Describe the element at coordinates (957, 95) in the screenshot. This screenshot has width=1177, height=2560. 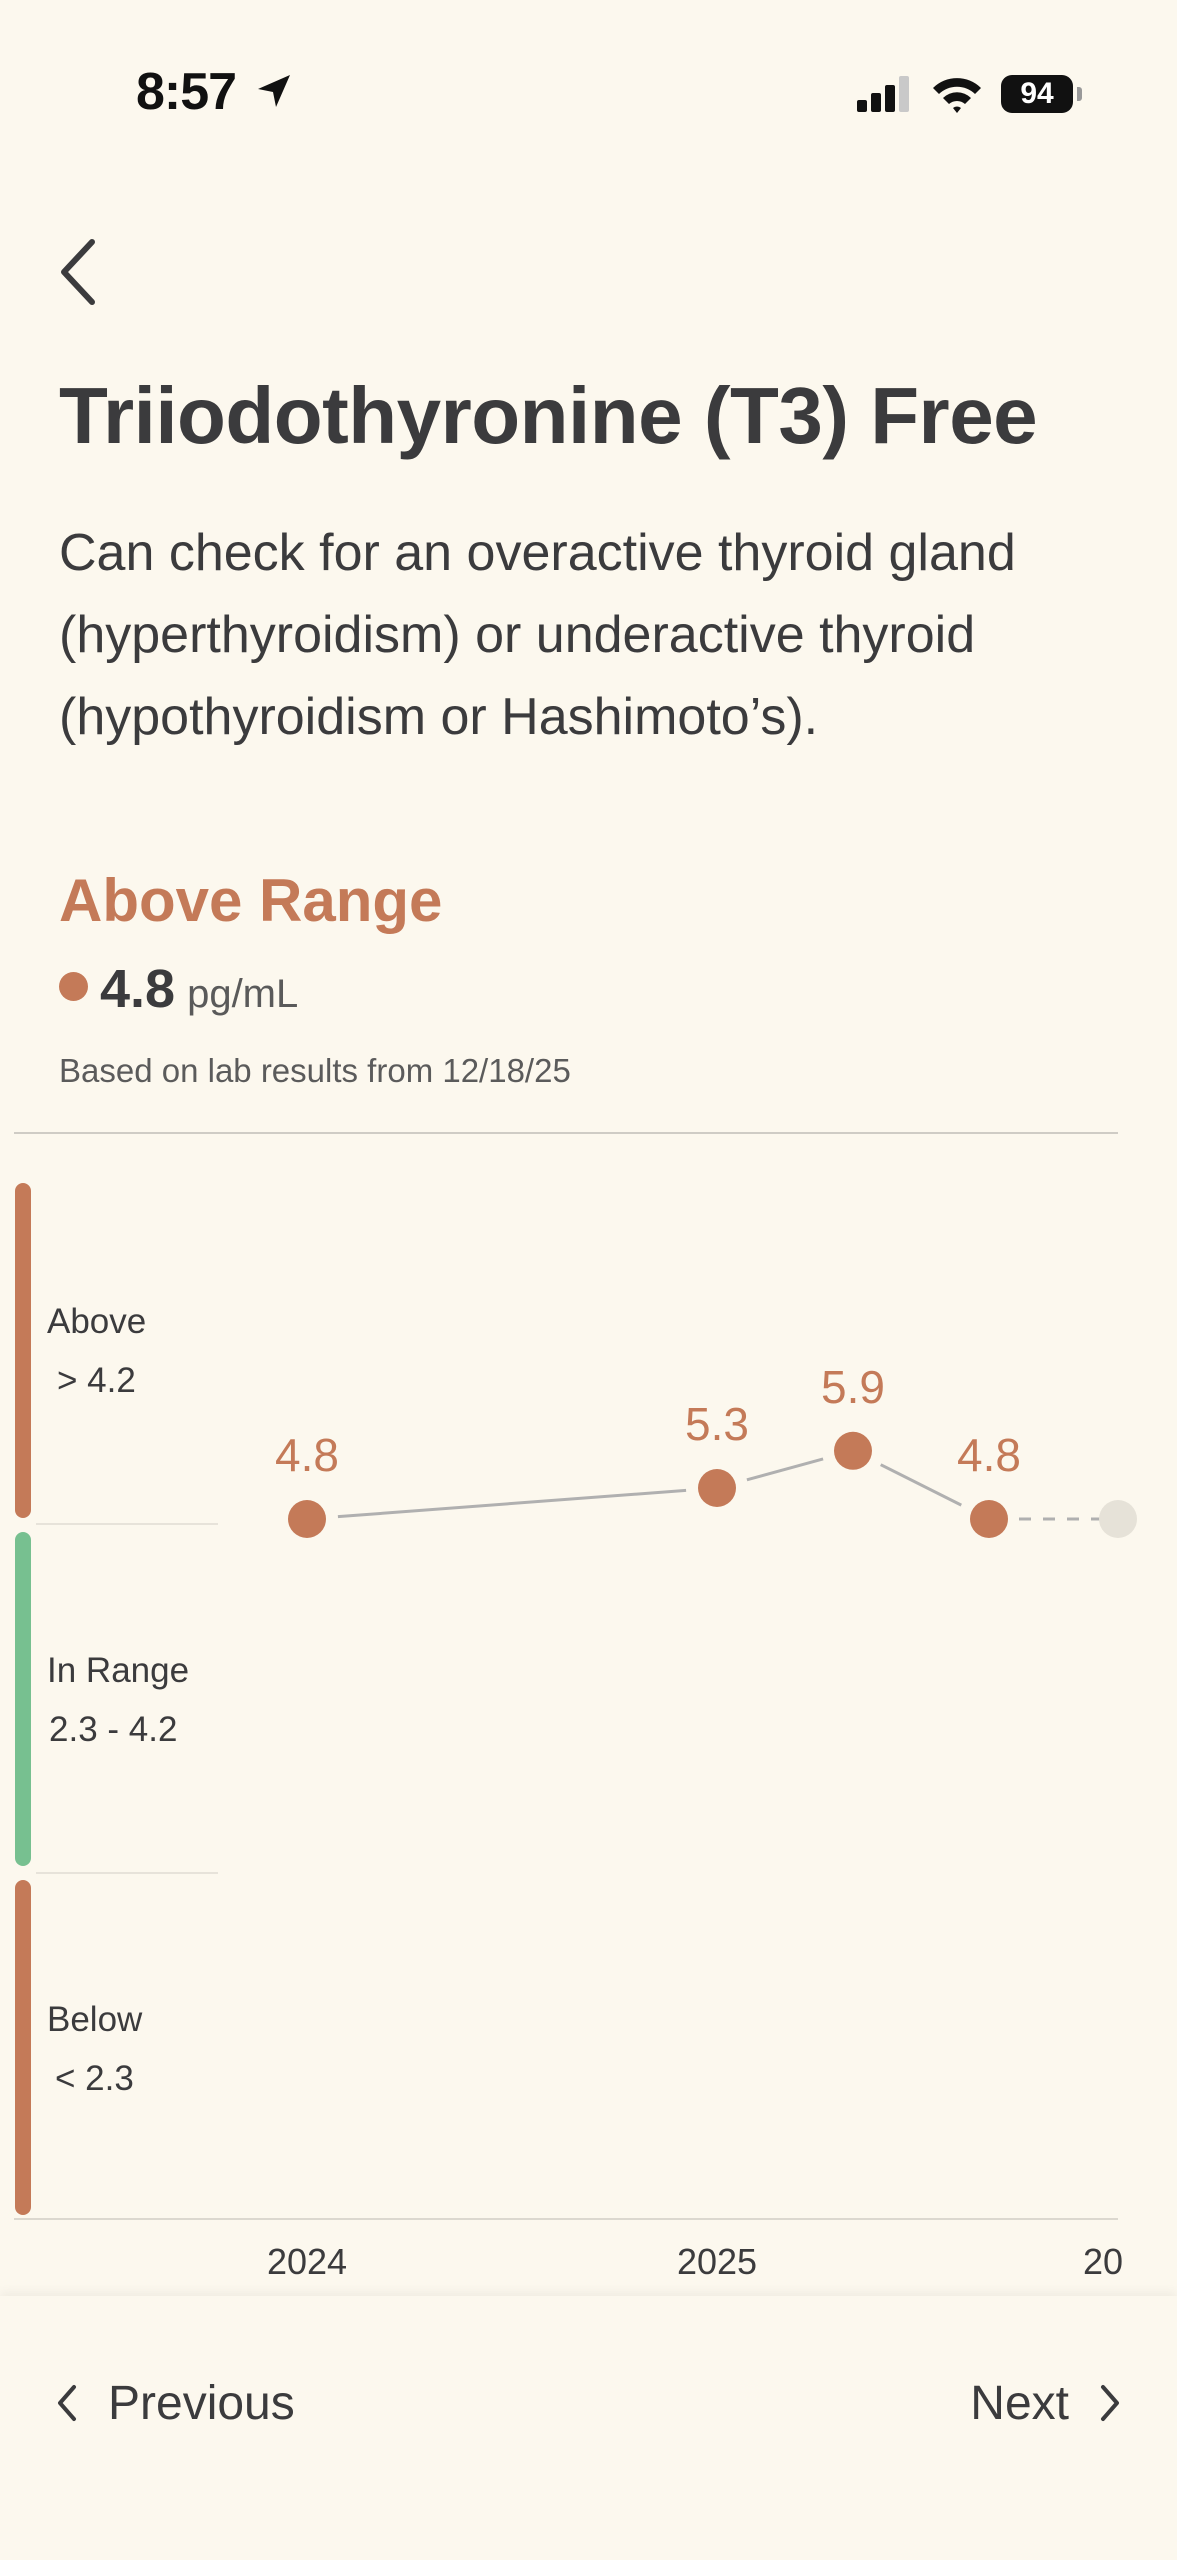
I see `wifi-icon` at that location.